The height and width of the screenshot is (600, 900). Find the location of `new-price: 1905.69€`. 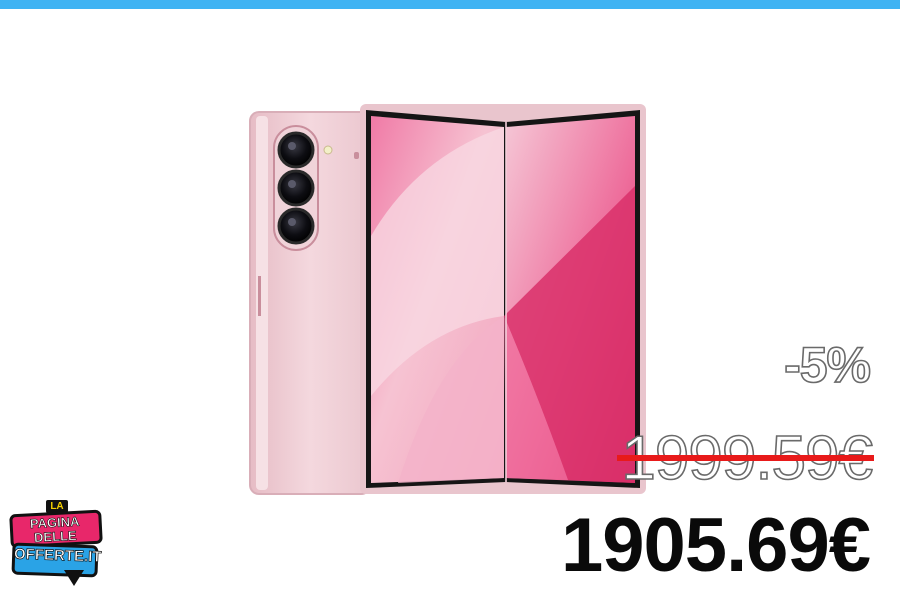

new-price: 1905.69€ is located at coordinates (716, 545).